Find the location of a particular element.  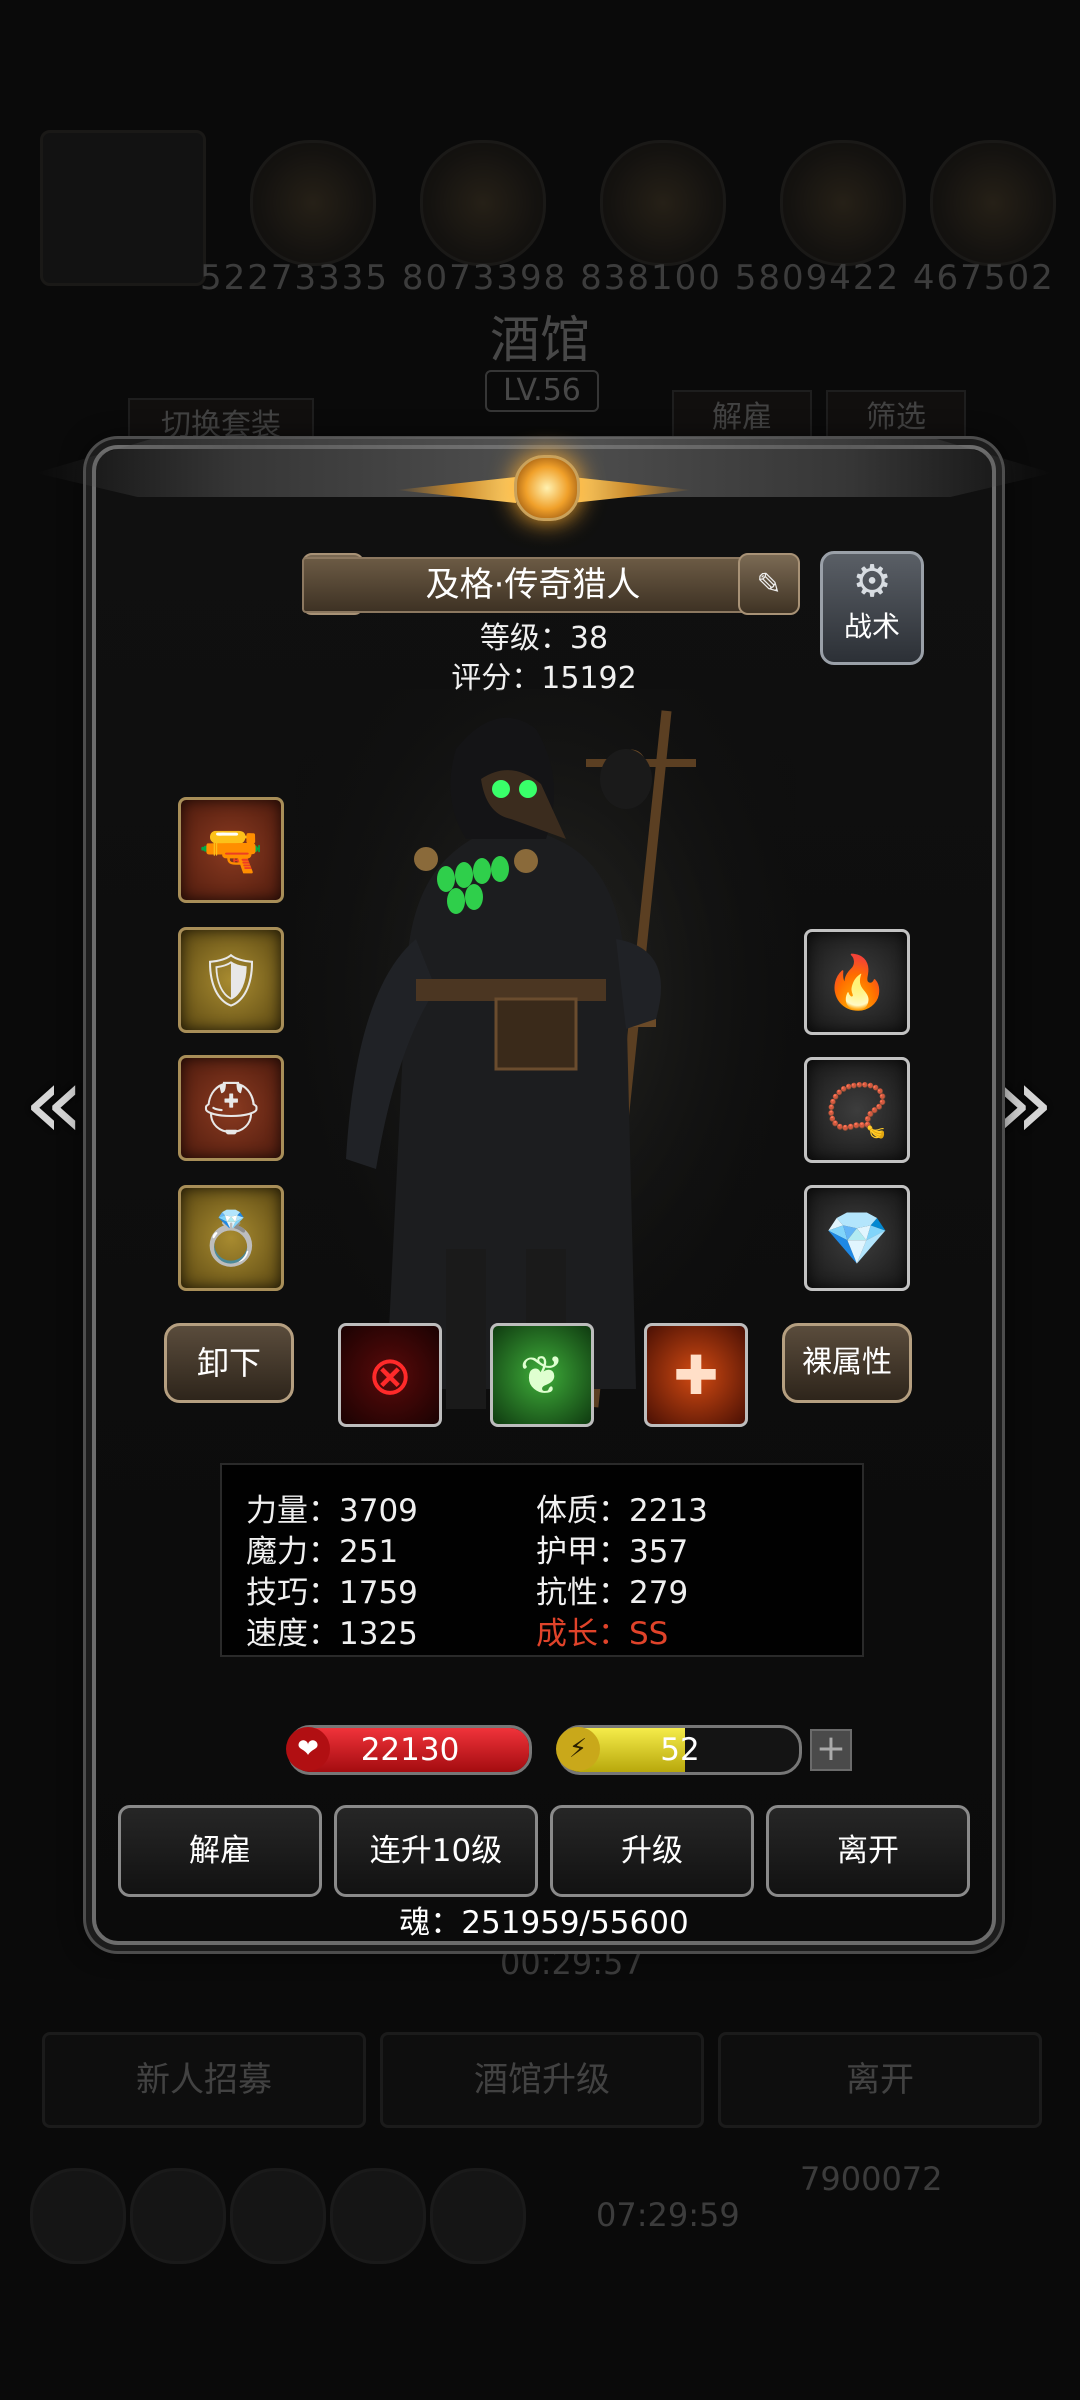

resource-values: 52273335 8073398 838100 5809422 467502 is located at coordinates (627, 278).